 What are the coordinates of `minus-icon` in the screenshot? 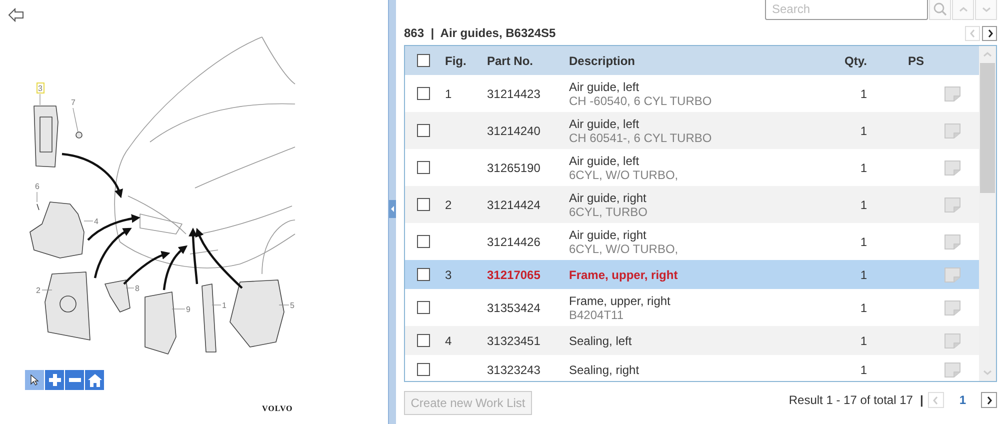 It's located at (74, 380).